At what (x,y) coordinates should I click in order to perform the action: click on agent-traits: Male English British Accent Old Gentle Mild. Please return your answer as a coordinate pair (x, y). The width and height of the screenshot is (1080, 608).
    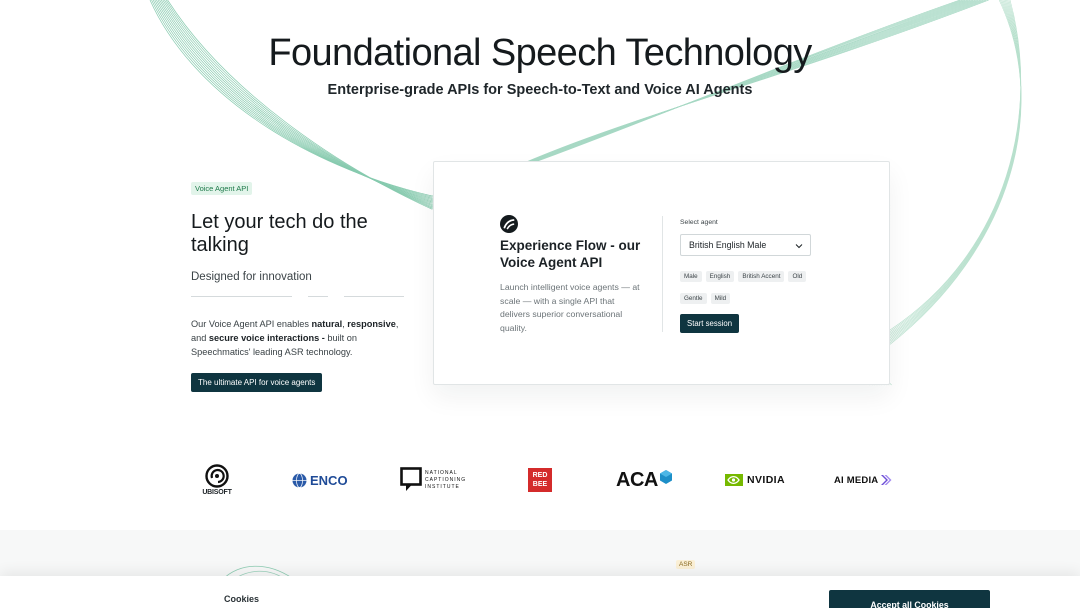
    Looking at the image, I should click on (755, 287).